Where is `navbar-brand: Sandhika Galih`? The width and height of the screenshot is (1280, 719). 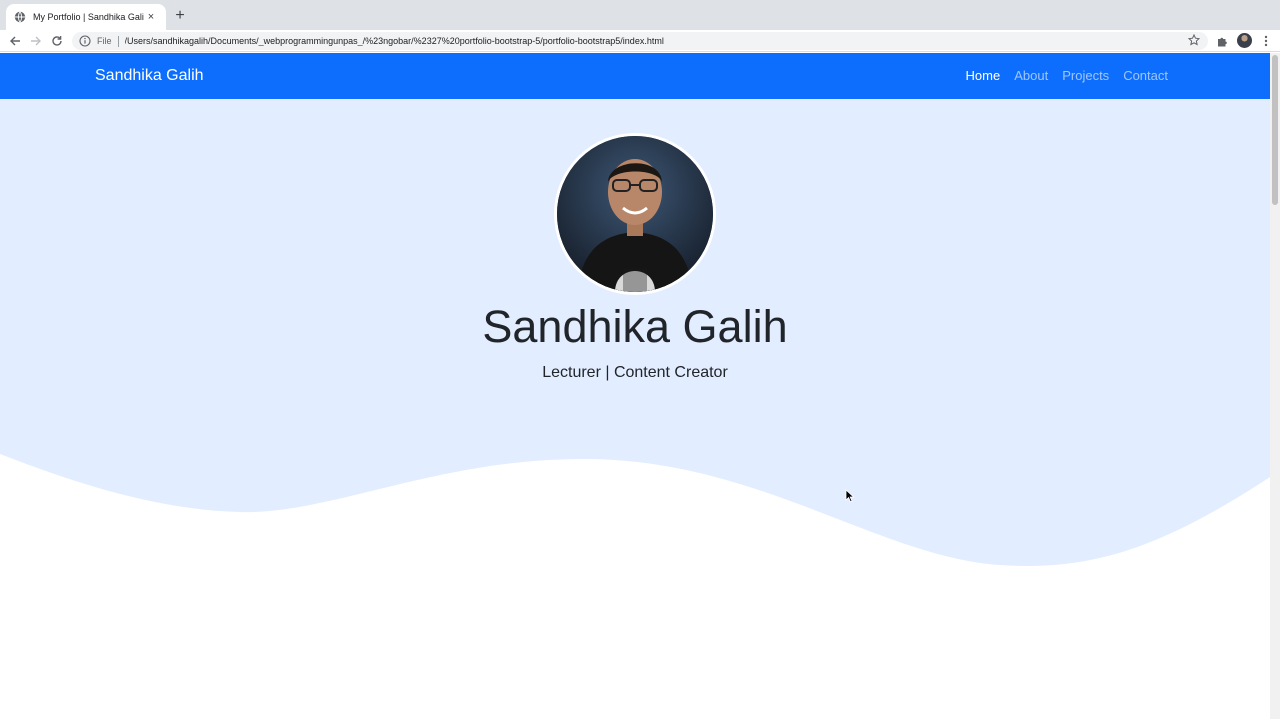
navbar-brand: Sandhika Galih is located at coordinates (149, 76).